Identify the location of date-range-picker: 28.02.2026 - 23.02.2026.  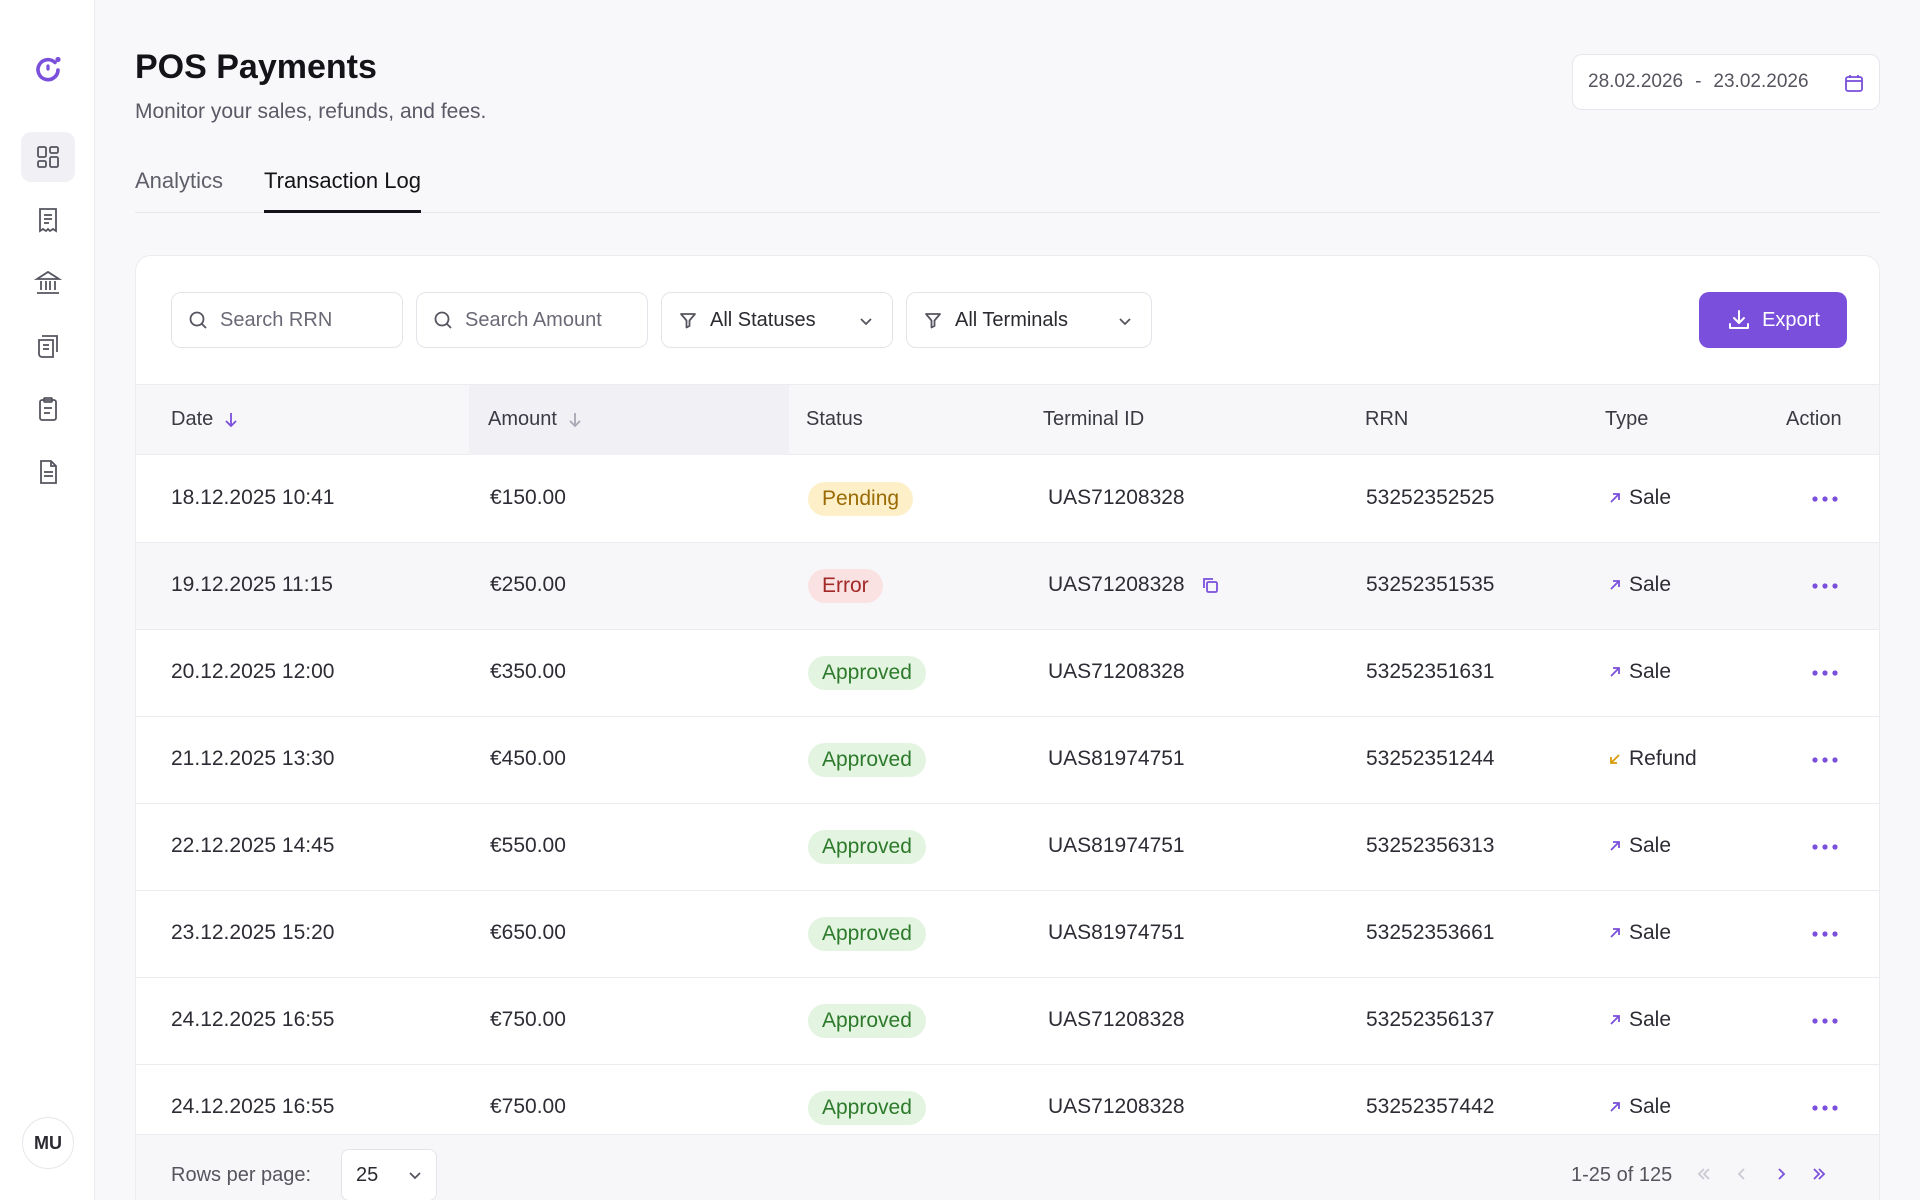
(1726, 82).